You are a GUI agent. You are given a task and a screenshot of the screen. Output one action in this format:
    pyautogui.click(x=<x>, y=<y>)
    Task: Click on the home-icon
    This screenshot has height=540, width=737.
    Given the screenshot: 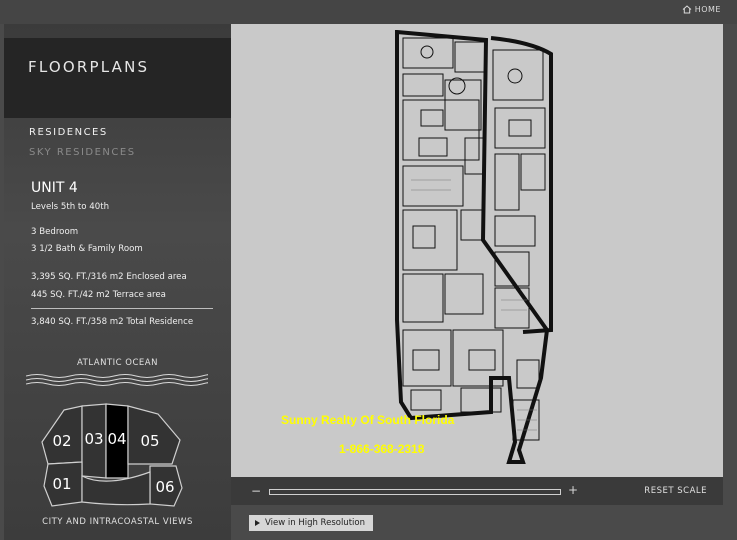 What is the action you would take?
    pyautogui.click(x=687, y=9)
    